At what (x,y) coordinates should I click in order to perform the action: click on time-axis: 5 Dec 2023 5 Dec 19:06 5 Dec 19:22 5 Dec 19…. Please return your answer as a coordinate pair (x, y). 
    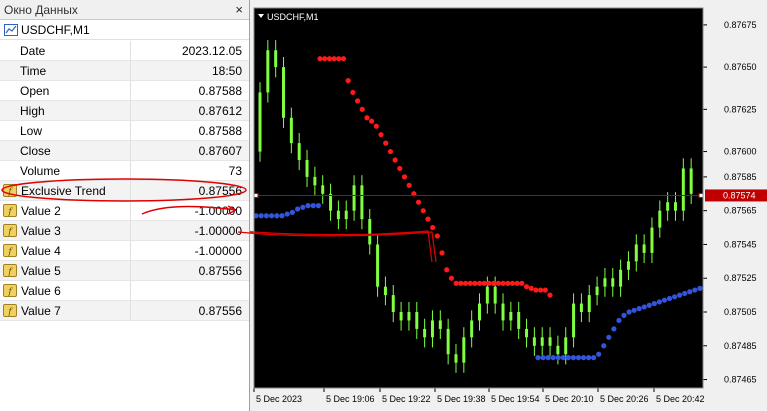
    Looking at the image, I should click on (477, 399).